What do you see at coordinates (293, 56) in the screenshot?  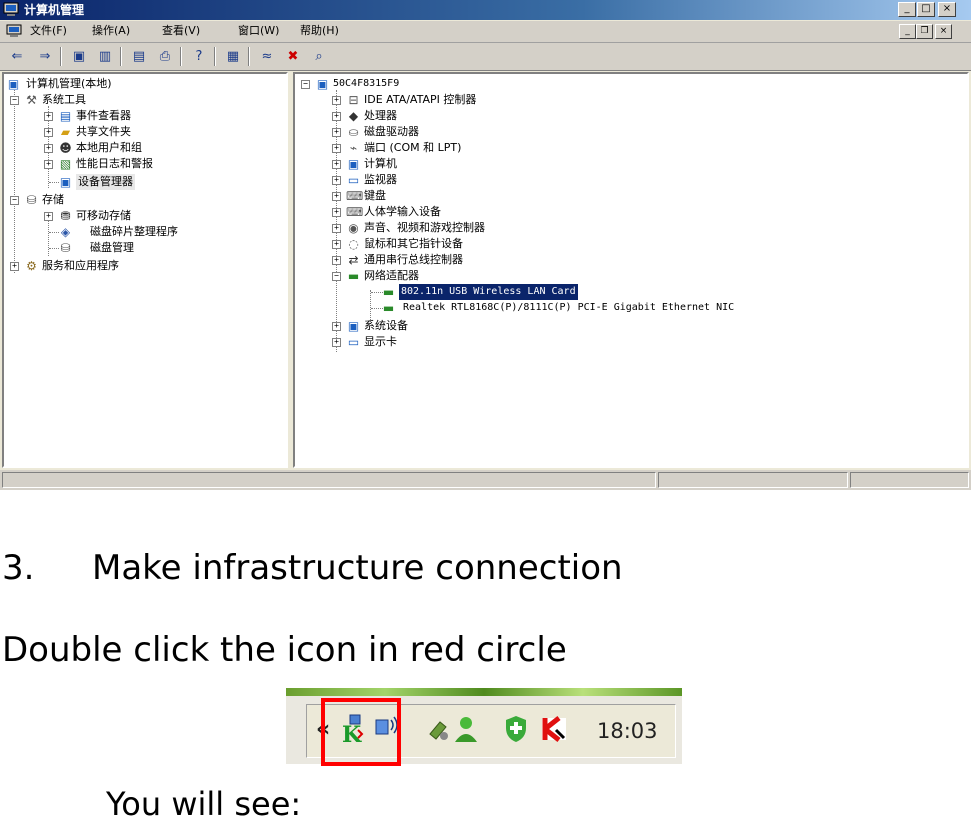 I see `uninstall-device-icon: ✖` at bounding box center [293, 56].